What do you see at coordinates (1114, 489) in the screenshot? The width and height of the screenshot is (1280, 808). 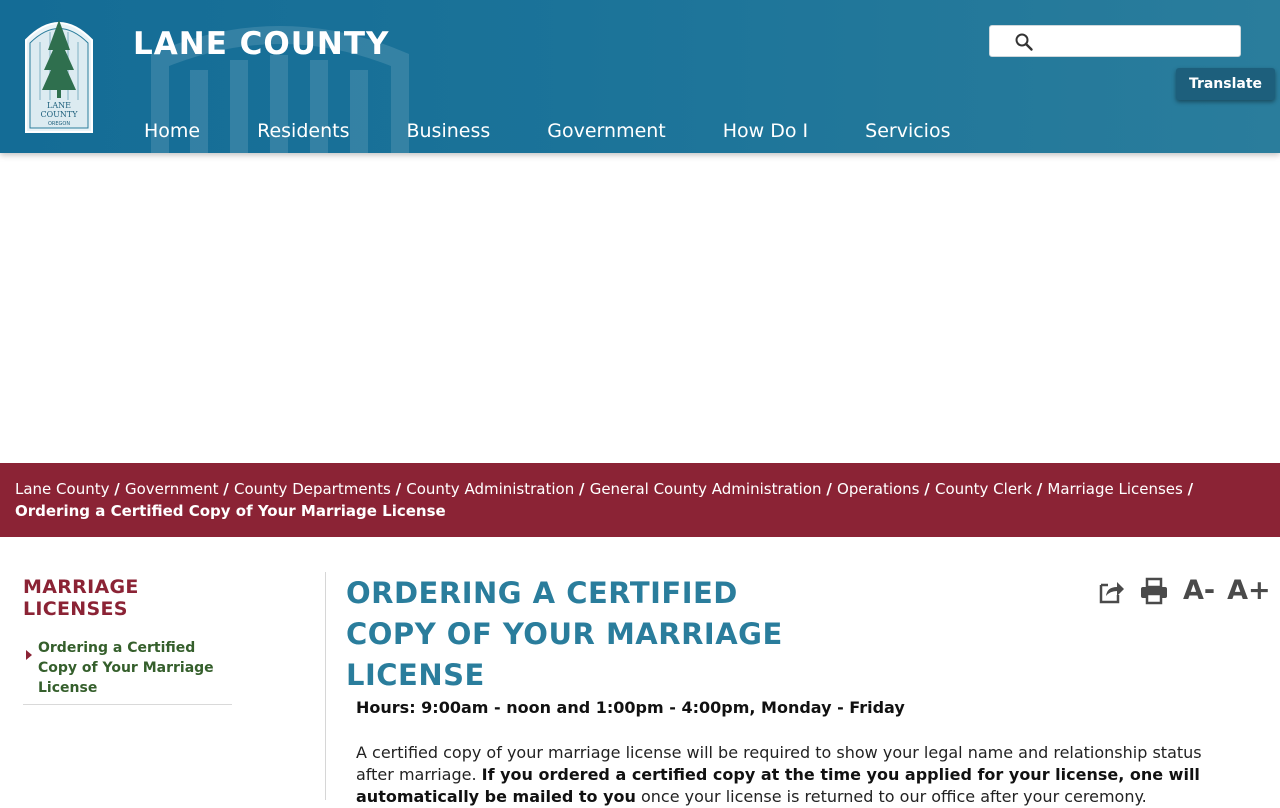 I see `breadcrumb-link: Marriage Licenses` at bounding box center [1114, 489].